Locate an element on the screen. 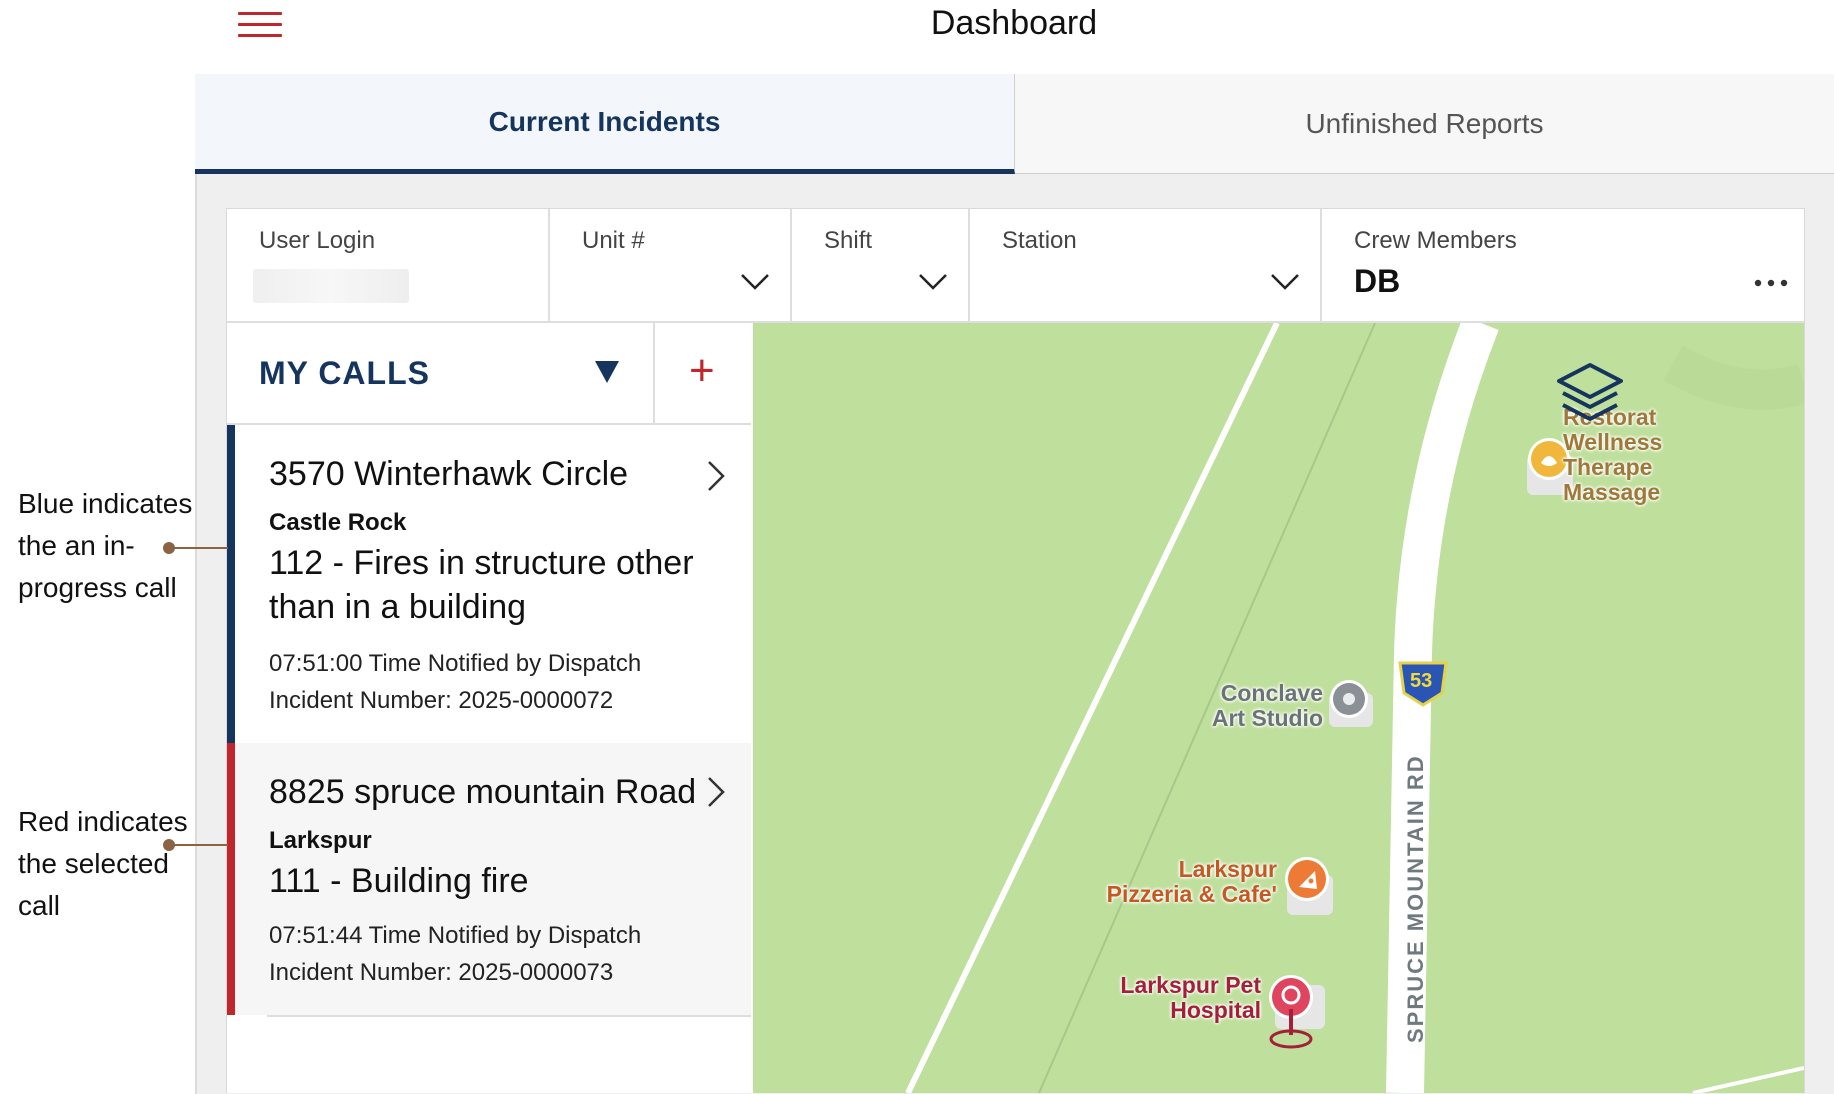 The height and width of the screenshot is (1094, 1834). crew-members-value: DB is located at coordinates (1377, 281).